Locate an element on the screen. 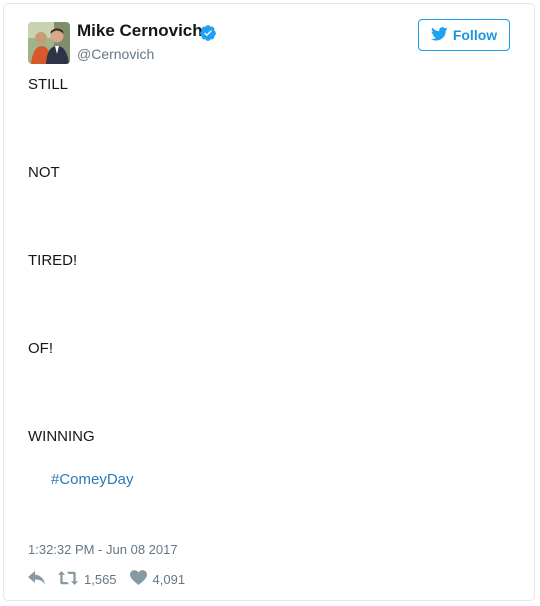  author-handle: @Cernovich is located at coordinates (115, 54).